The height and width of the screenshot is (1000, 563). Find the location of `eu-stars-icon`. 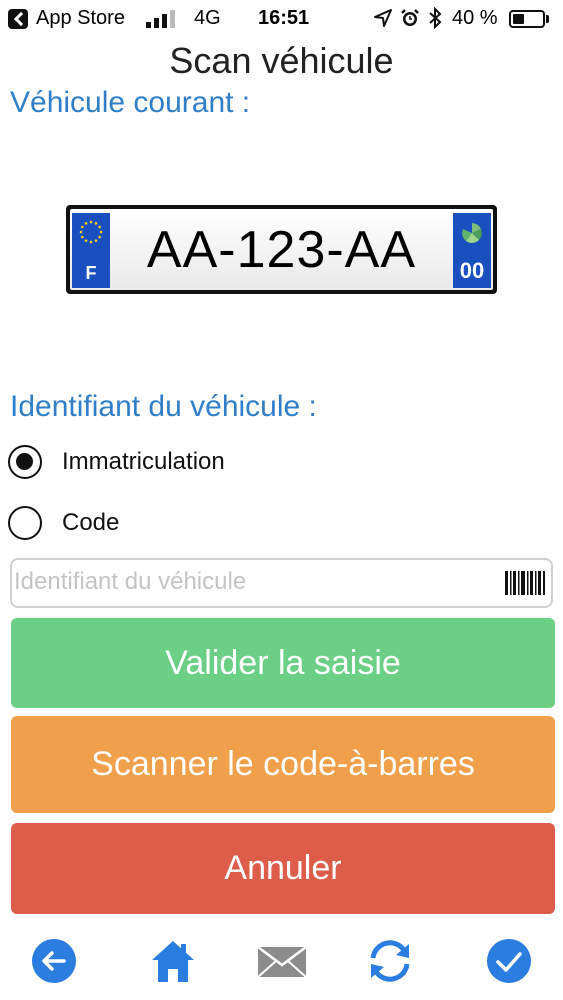

eu-stars-icon is located at coordinates (91, 232).